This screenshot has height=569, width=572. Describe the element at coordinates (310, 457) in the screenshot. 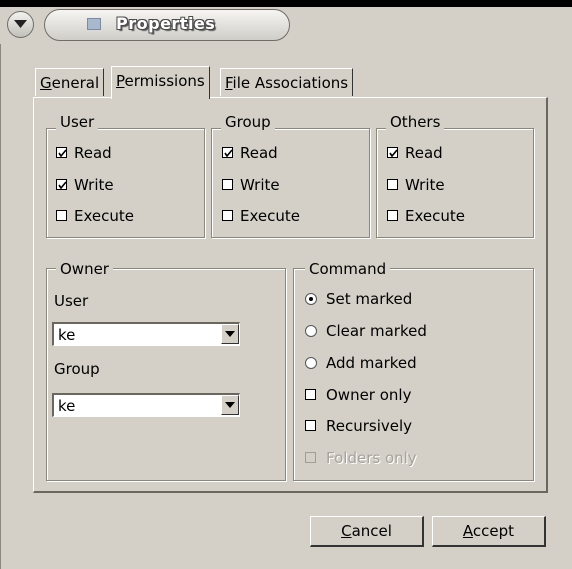

I see `folders-only-checkbox` at that location.